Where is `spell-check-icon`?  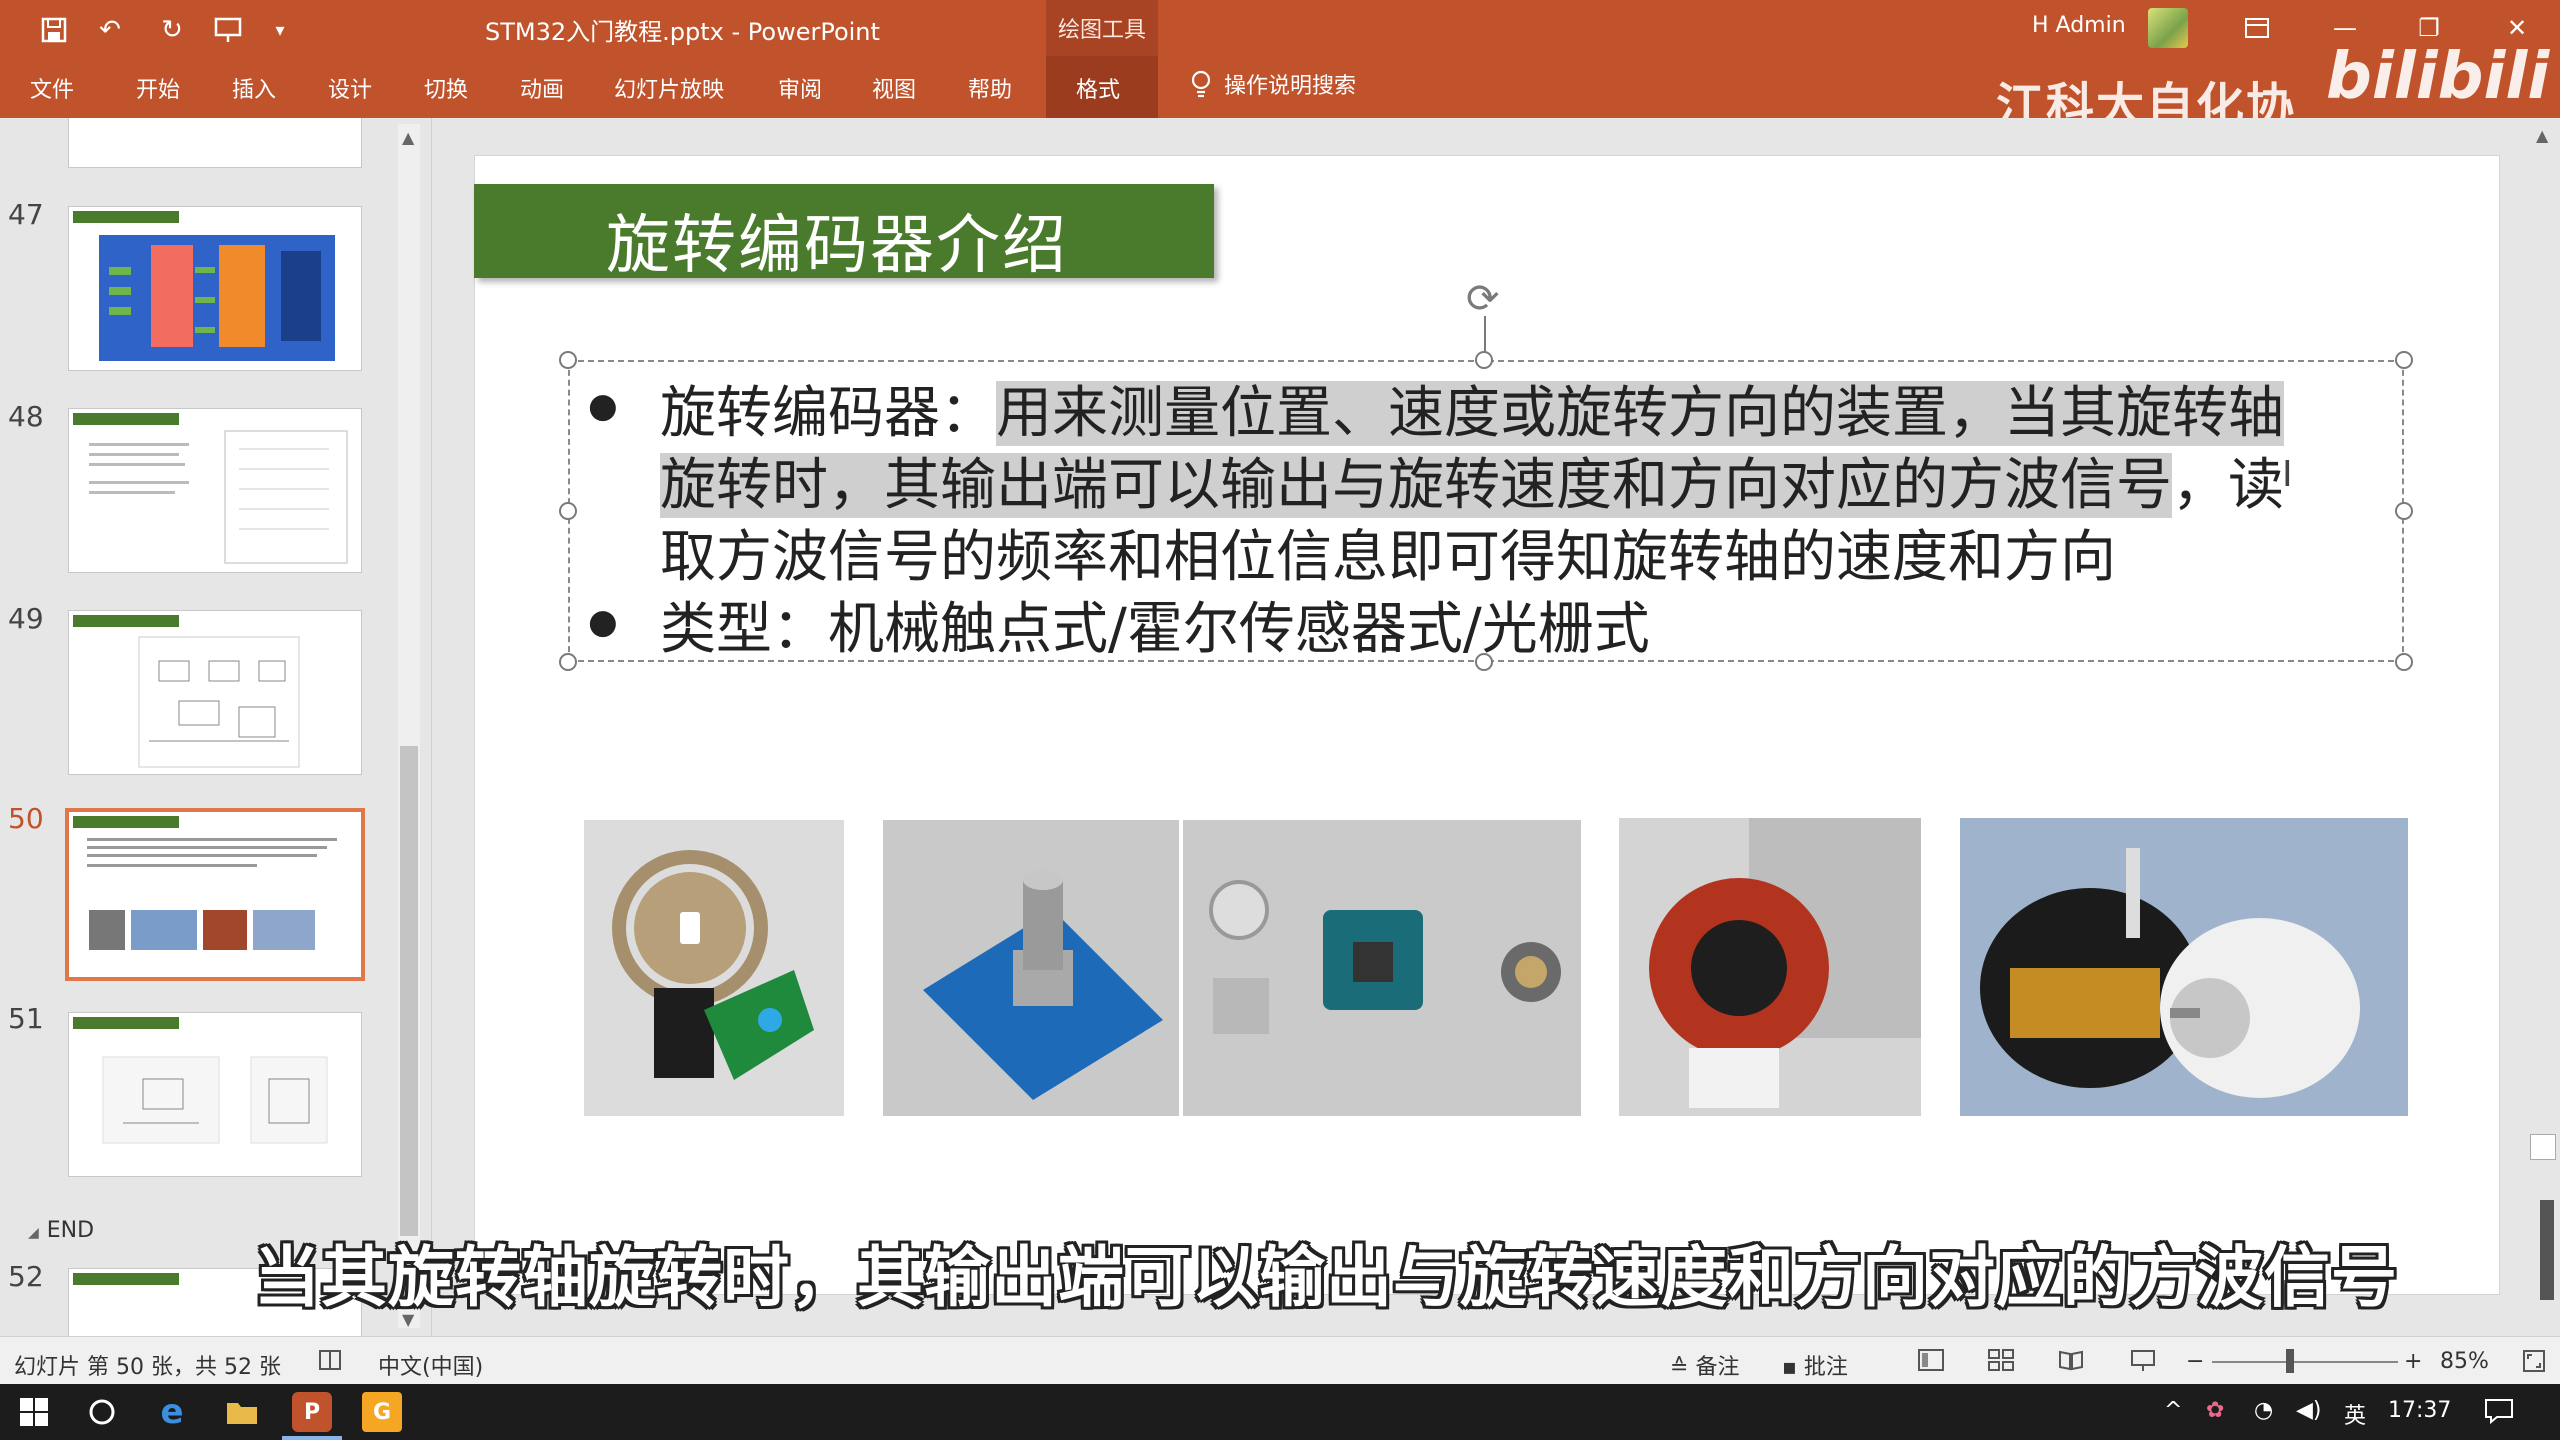 spell-check-icon is located at coordinates (331, 1364).